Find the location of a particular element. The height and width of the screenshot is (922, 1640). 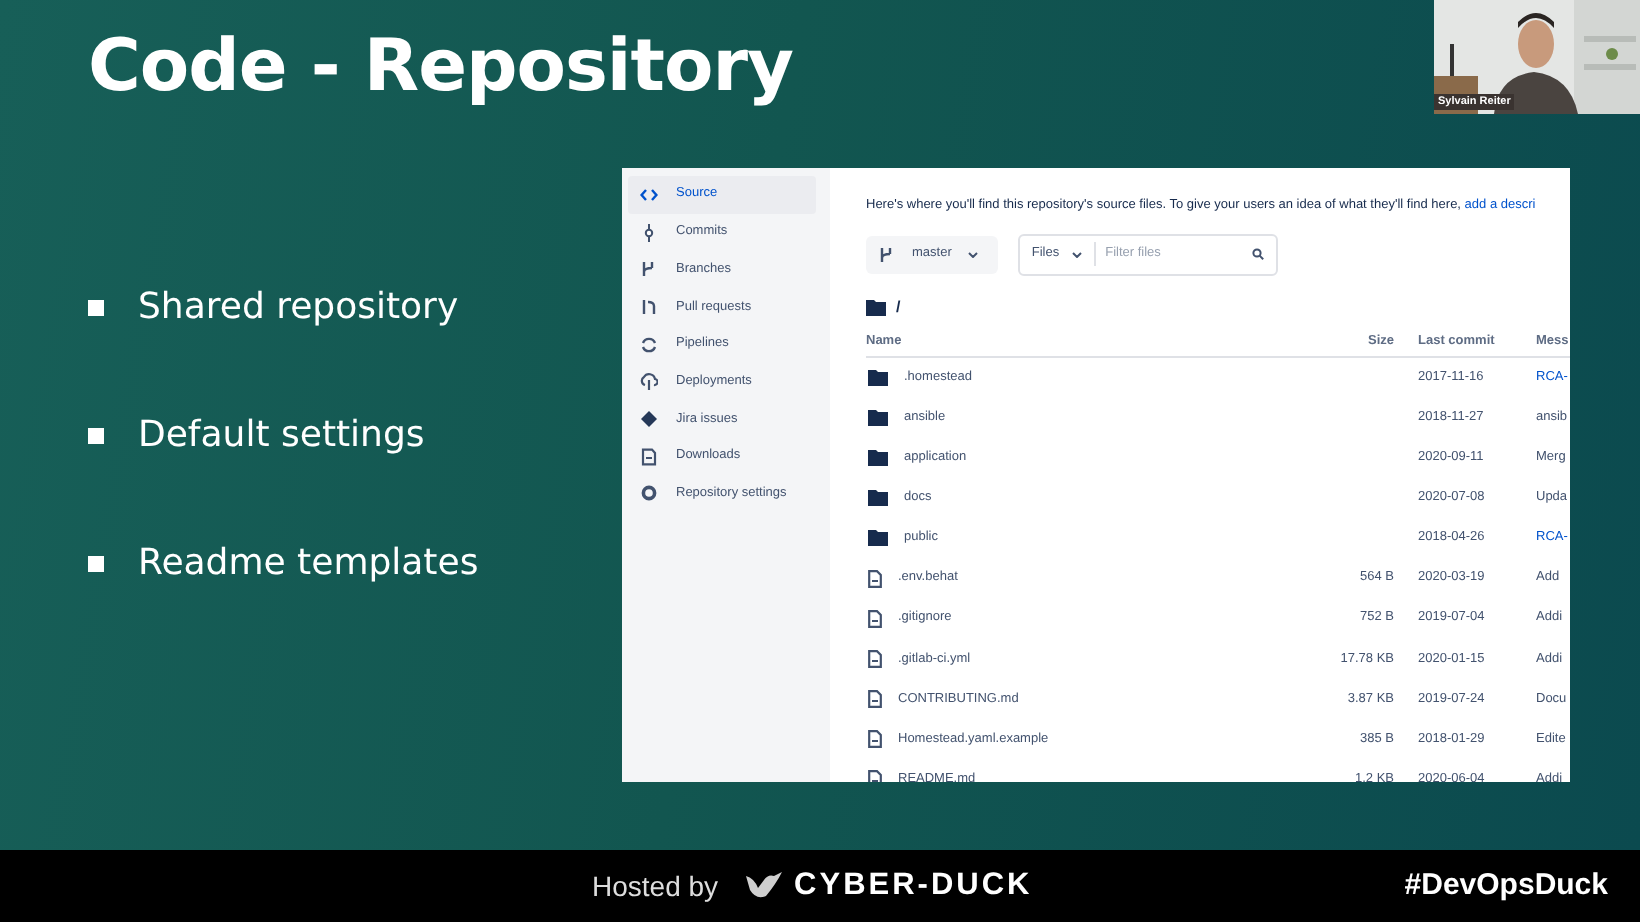

bullet-text: Default settings is located at coordinates (281, 436).